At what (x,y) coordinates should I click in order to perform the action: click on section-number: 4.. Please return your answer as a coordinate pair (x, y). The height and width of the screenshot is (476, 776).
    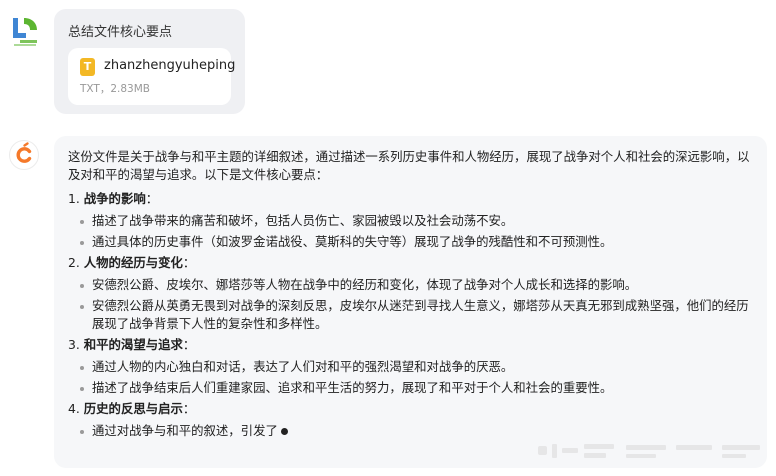
    Looking at the image, I should click on (74, 408).